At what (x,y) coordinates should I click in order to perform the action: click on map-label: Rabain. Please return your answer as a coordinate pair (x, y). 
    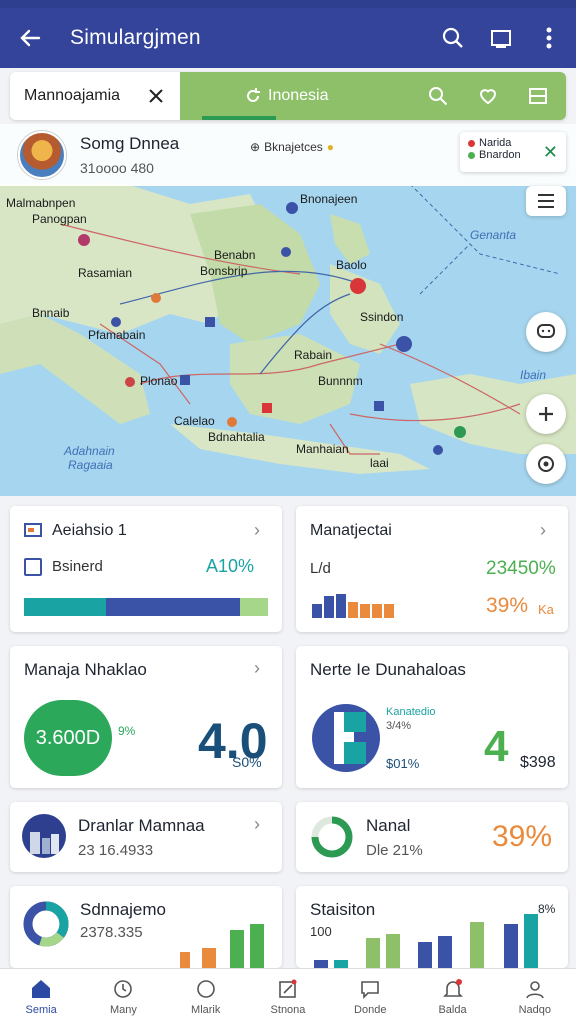
    Looking at the image, I should click on (313, 355).